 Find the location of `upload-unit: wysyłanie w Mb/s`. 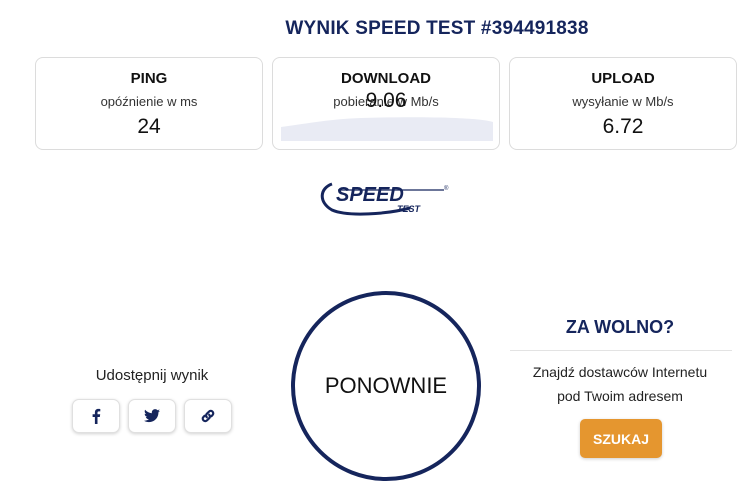

upload-unit: wysyłanie w Mb/s is located at coordinates (623, 101).